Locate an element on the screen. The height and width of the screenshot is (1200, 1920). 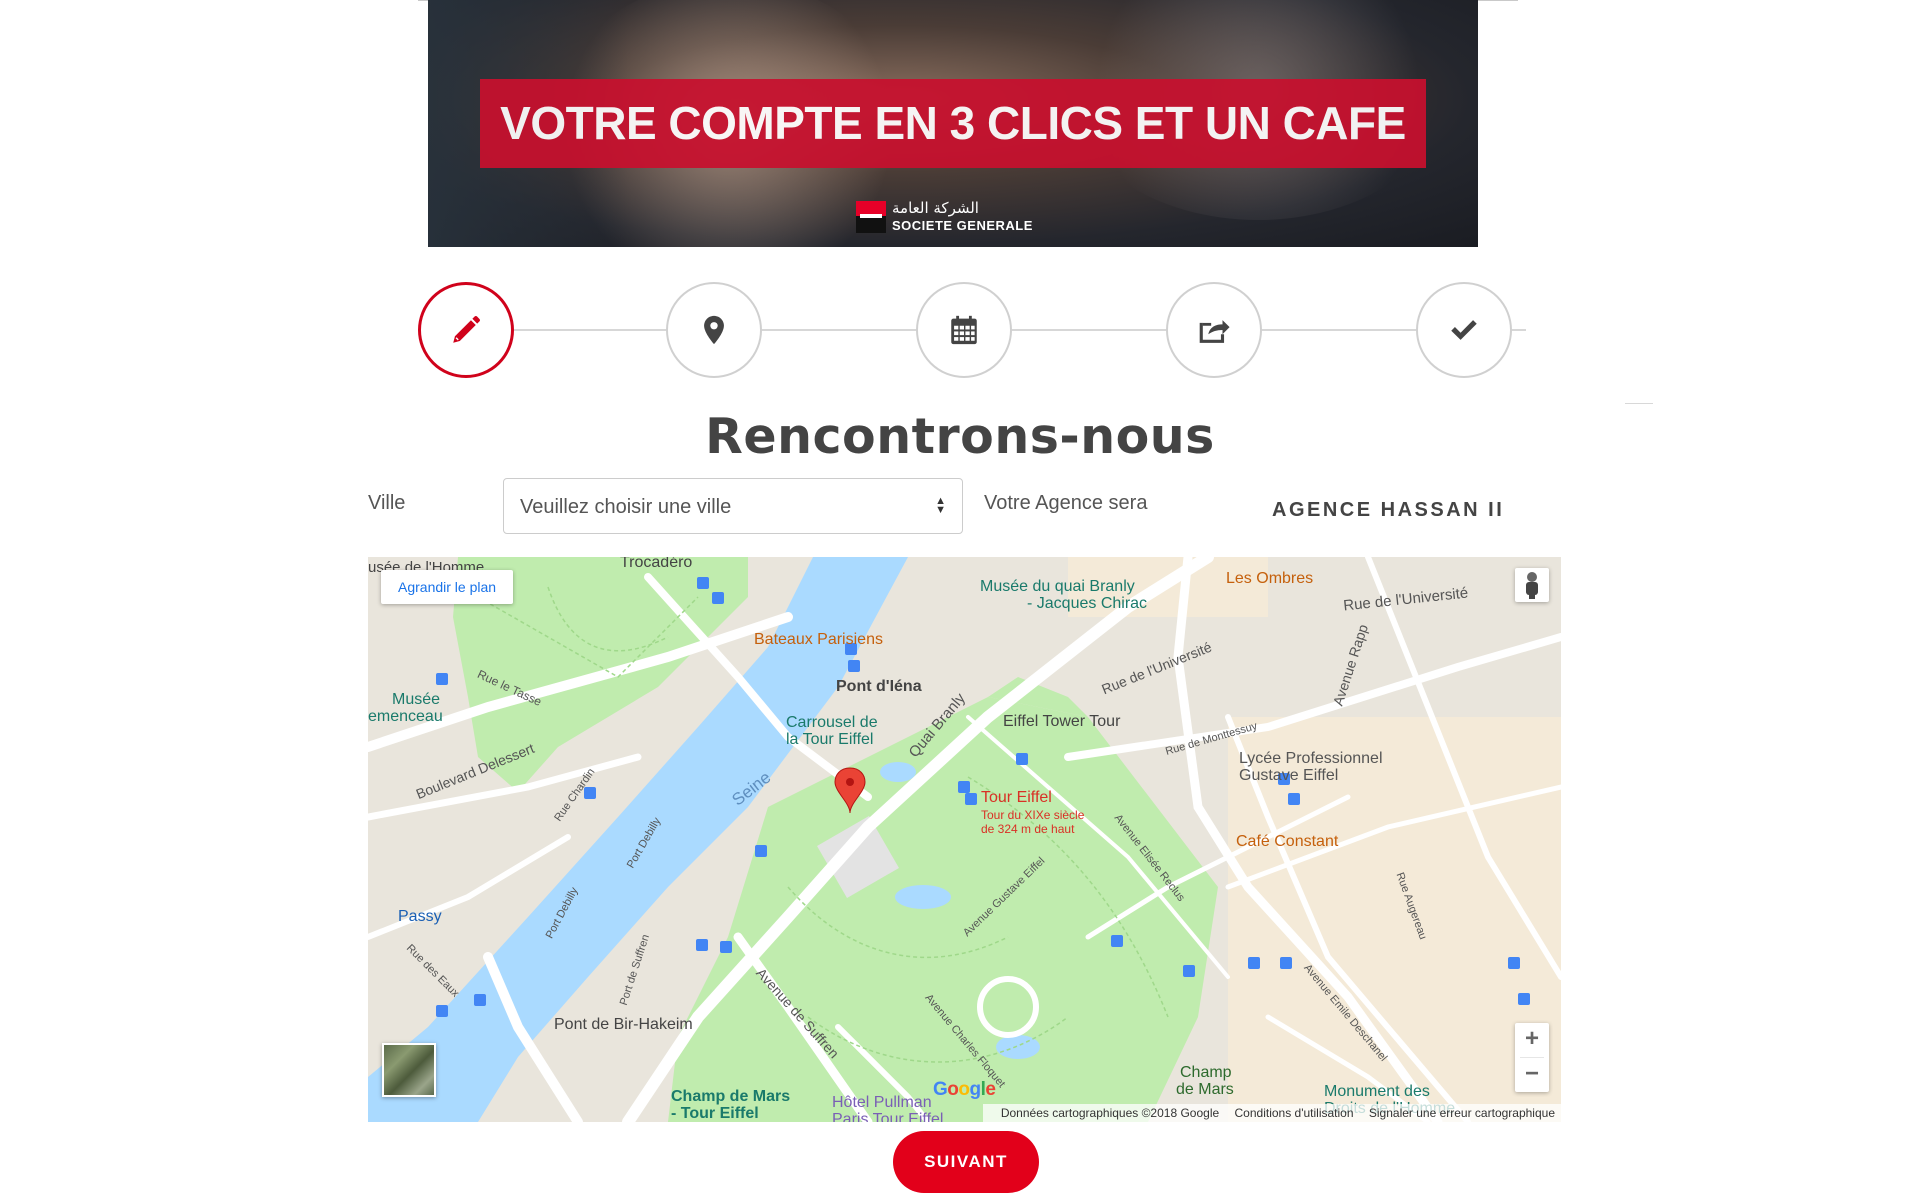
city-label: Ville is located at coordinates (387, 503).